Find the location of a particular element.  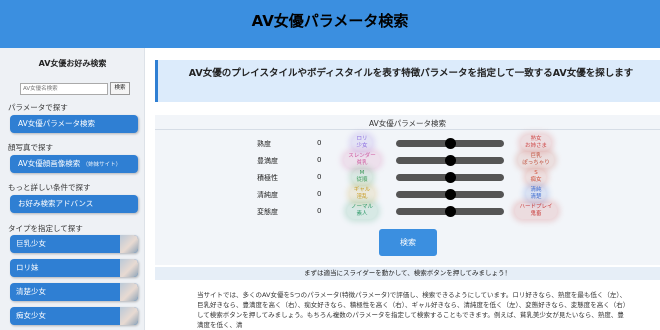

param-right-tag-label: ハードプレイ 鬼畜 is located at coordinates (536, 211).